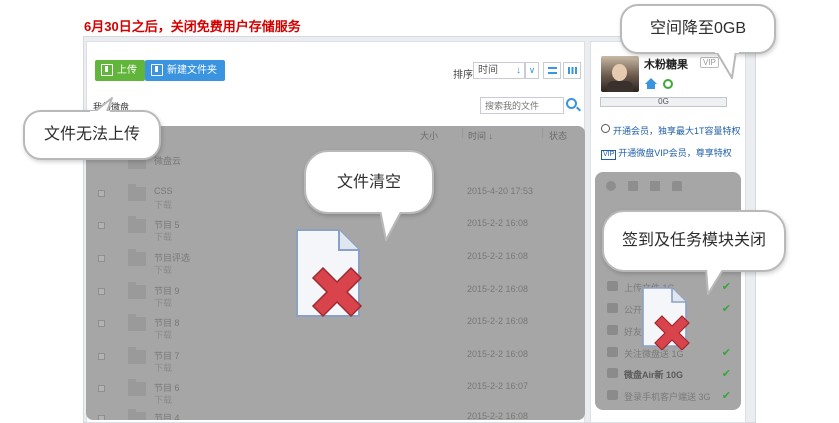 The image size is (839, 423). Describe the element at coordinates (335, 394) in the screenshot. I see `table-row: 节目 6 下载 2015-2-2 16:07` at that location.